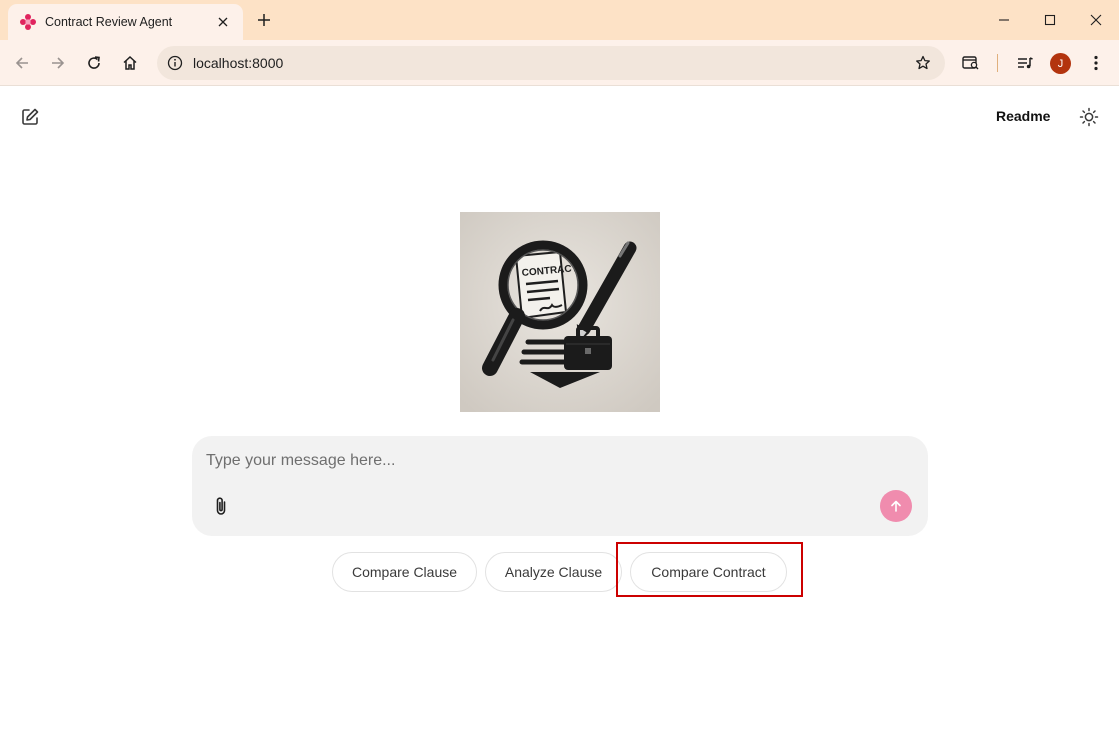 The height and width of the screenshot is (733, 1119). I want to click on arrow-up-icon, so click(896, 506).